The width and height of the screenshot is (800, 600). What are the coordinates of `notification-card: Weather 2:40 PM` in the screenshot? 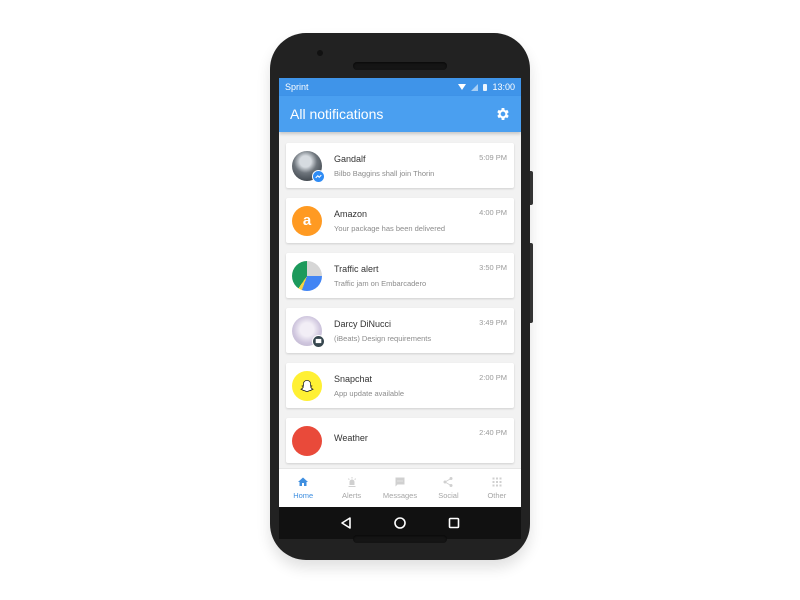 It's located at (400, 440).